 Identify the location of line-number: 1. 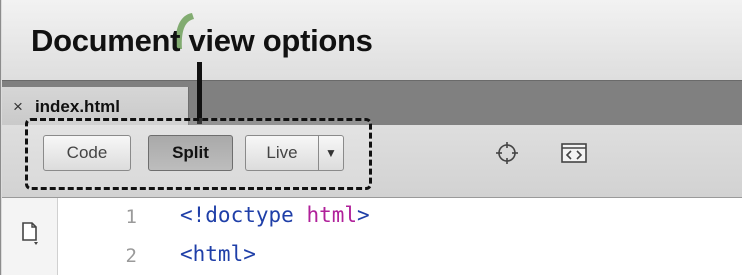
(131, 217).